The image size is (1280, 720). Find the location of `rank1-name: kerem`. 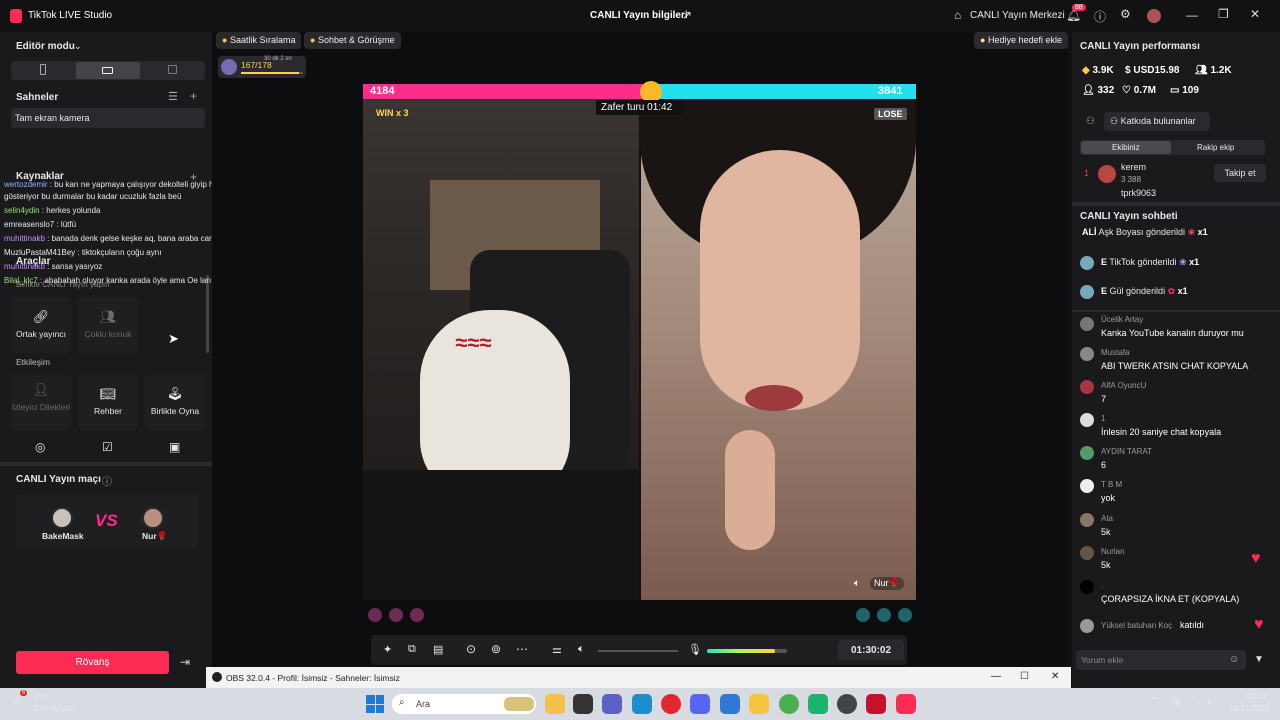

rank1-name: kerem is located at coordinates (1134, 167).